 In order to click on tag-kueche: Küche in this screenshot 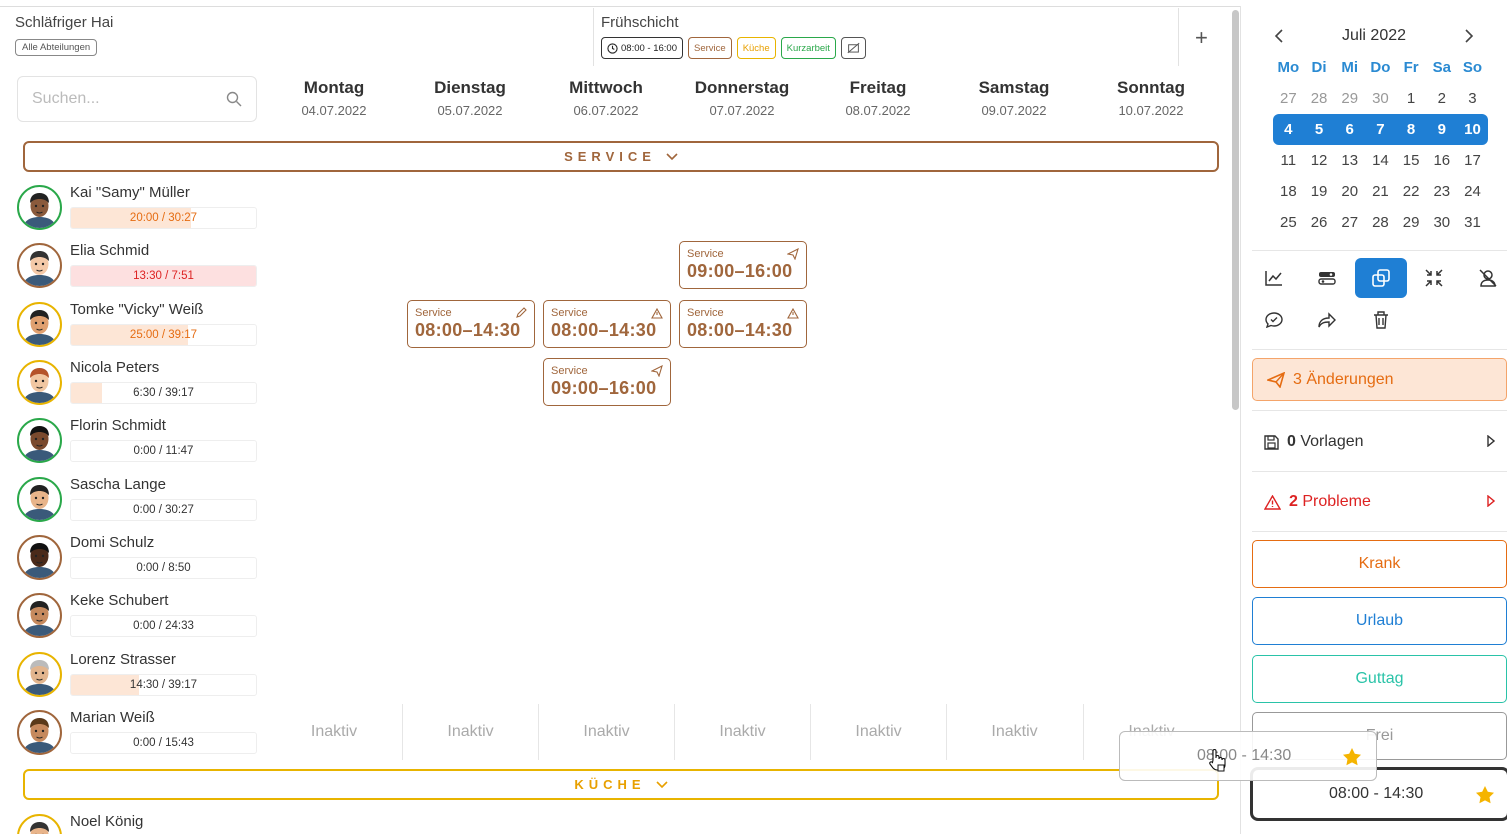, I will do `click(756, 48)`.